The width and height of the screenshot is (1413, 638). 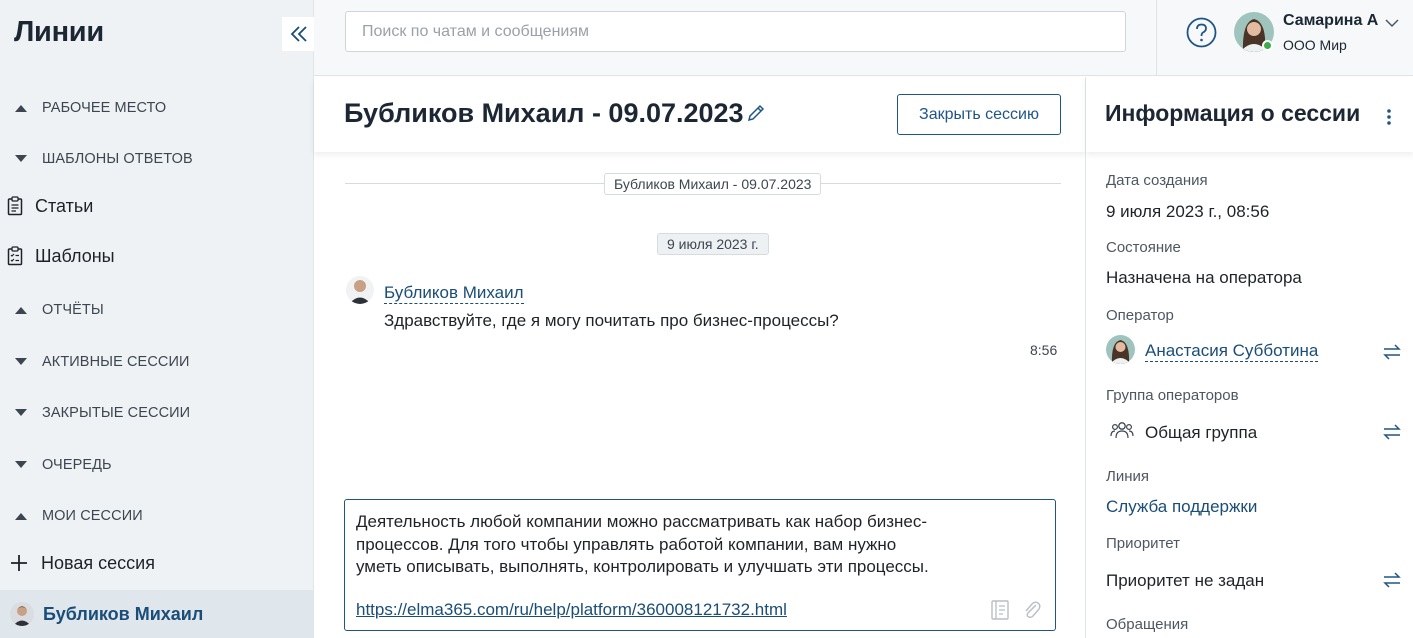 I want to click on sidebar-item-label: ОТЧЁТЫ, so click(x=73, y=310).